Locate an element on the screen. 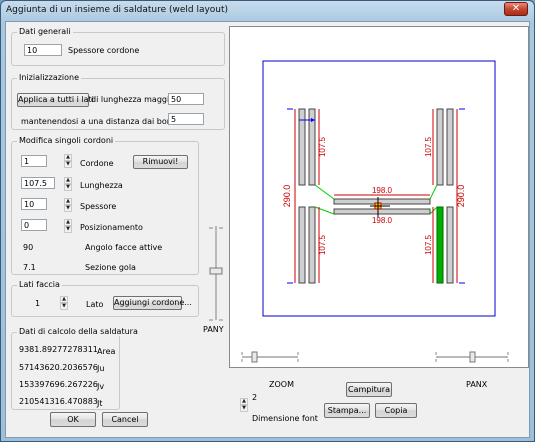  panx-slider-graphic is located at coordinates (472, 357).